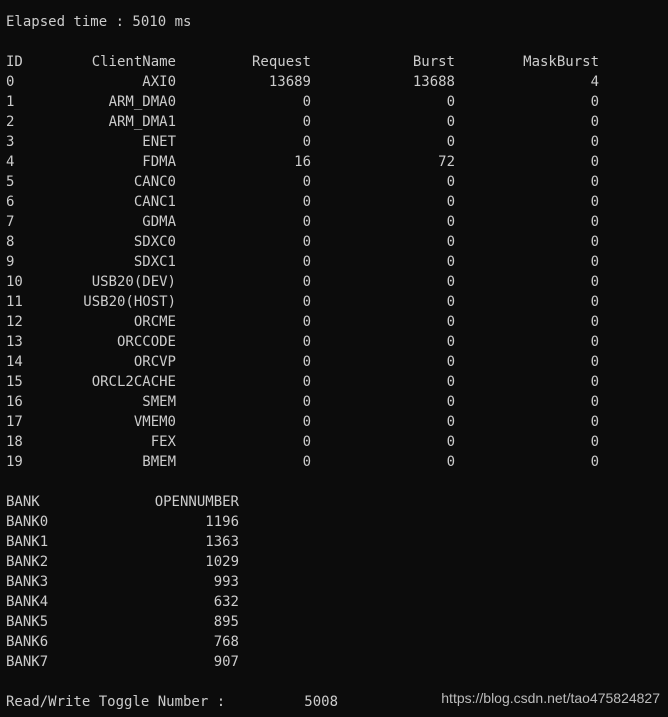 The image size is (668, 717). I want to click on table-row: BANK1 1363, so click(334, 542).